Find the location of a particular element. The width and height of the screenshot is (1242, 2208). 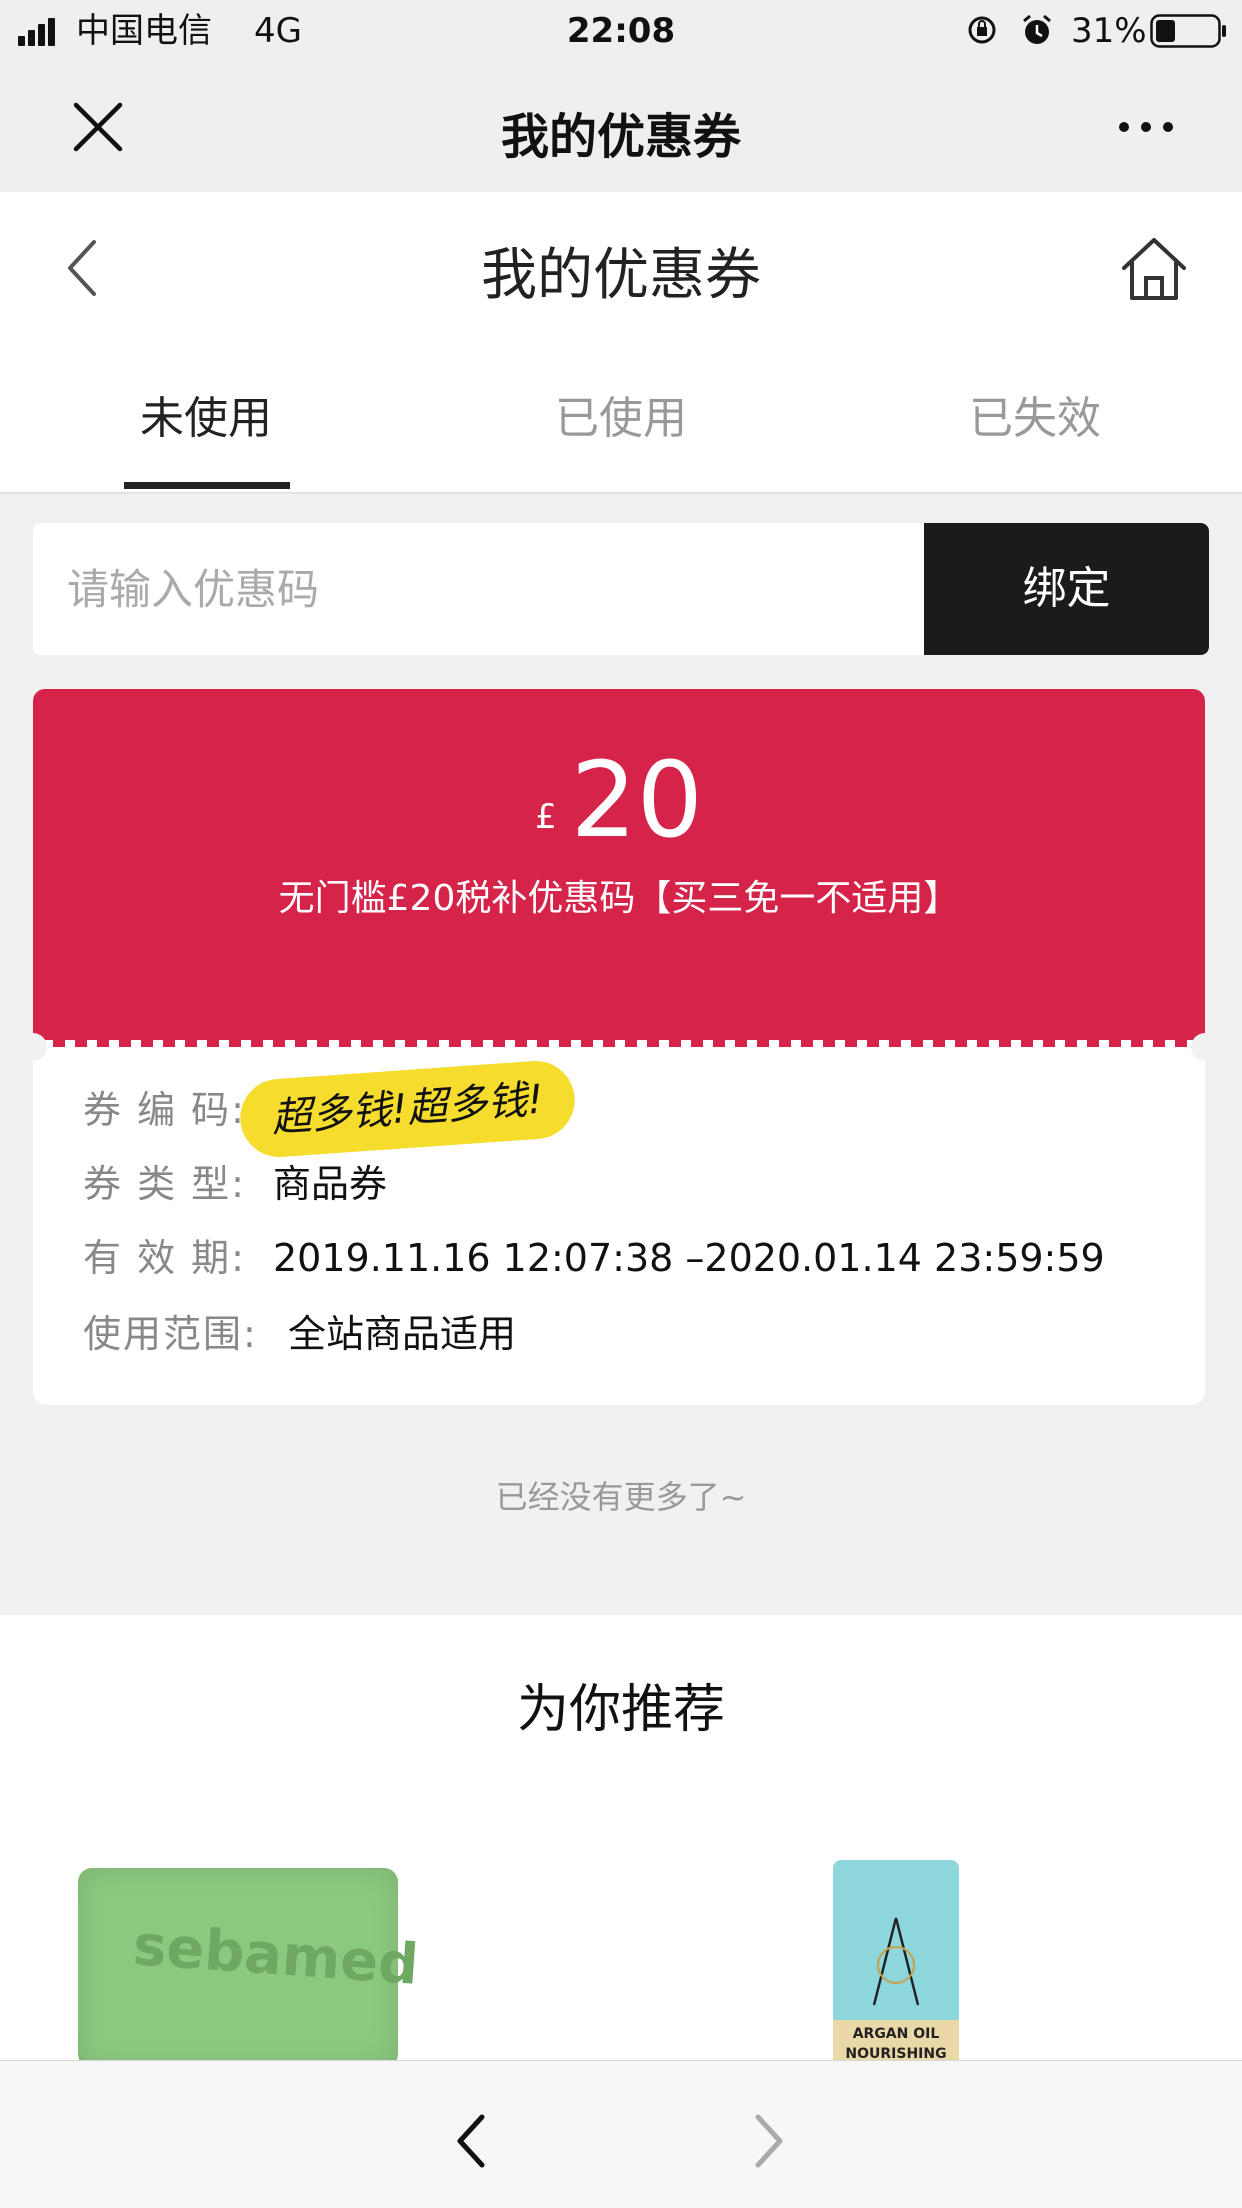

product-label: sebamed is located at coordinates (276, 1955).